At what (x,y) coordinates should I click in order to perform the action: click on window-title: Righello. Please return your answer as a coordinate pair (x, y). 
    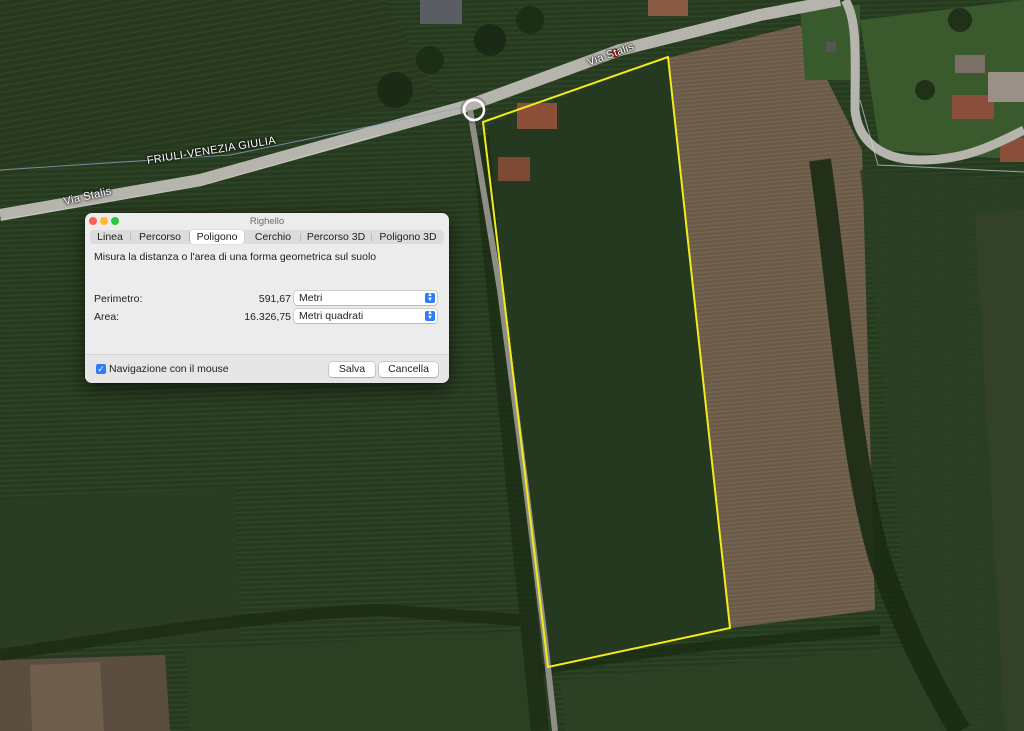
    Looking at the image, I should click on (267, 221).